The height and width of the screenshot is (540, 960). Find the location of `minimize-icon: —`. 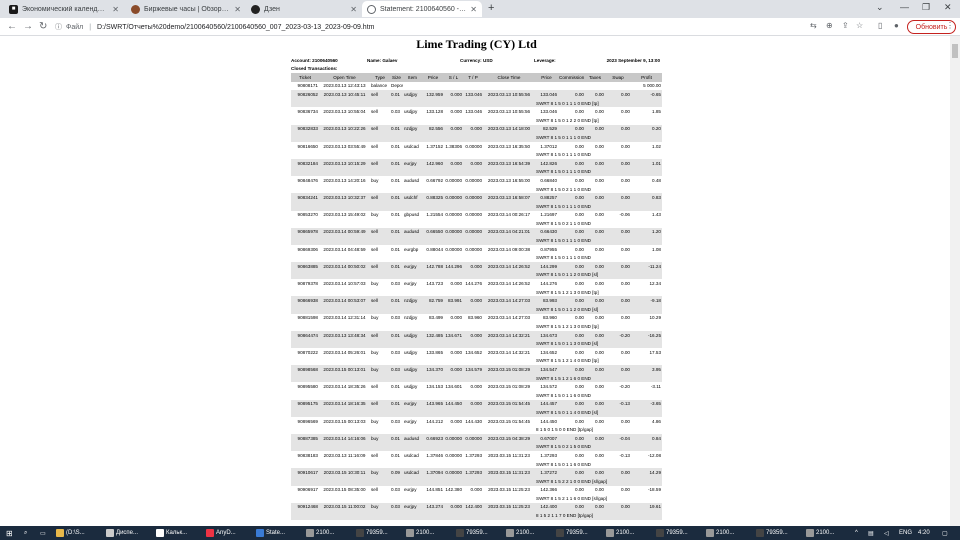

minimize-icon: — is located at coordinates (904, 7).